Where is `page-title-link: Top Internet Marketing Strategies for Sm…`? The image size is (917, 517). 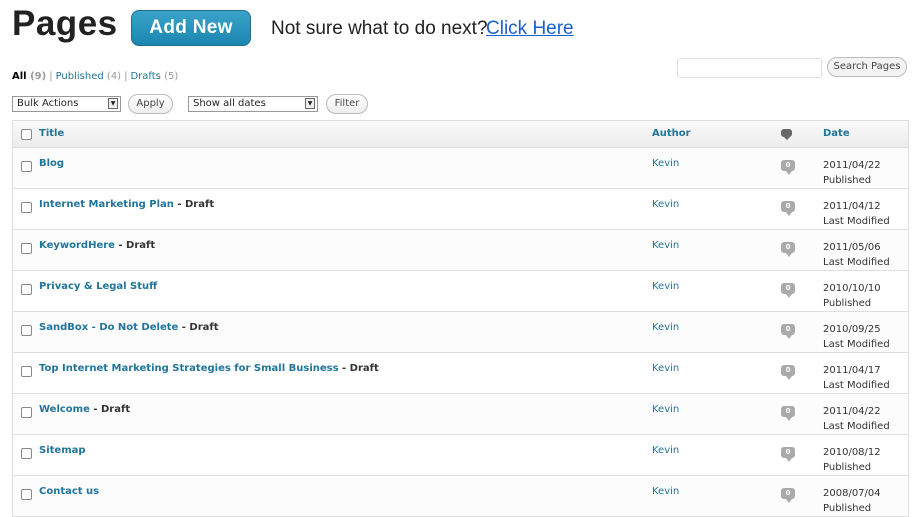
page-title-link: Top Internet Marketing Strategies for Sm… is located at coordinates (189, 368).